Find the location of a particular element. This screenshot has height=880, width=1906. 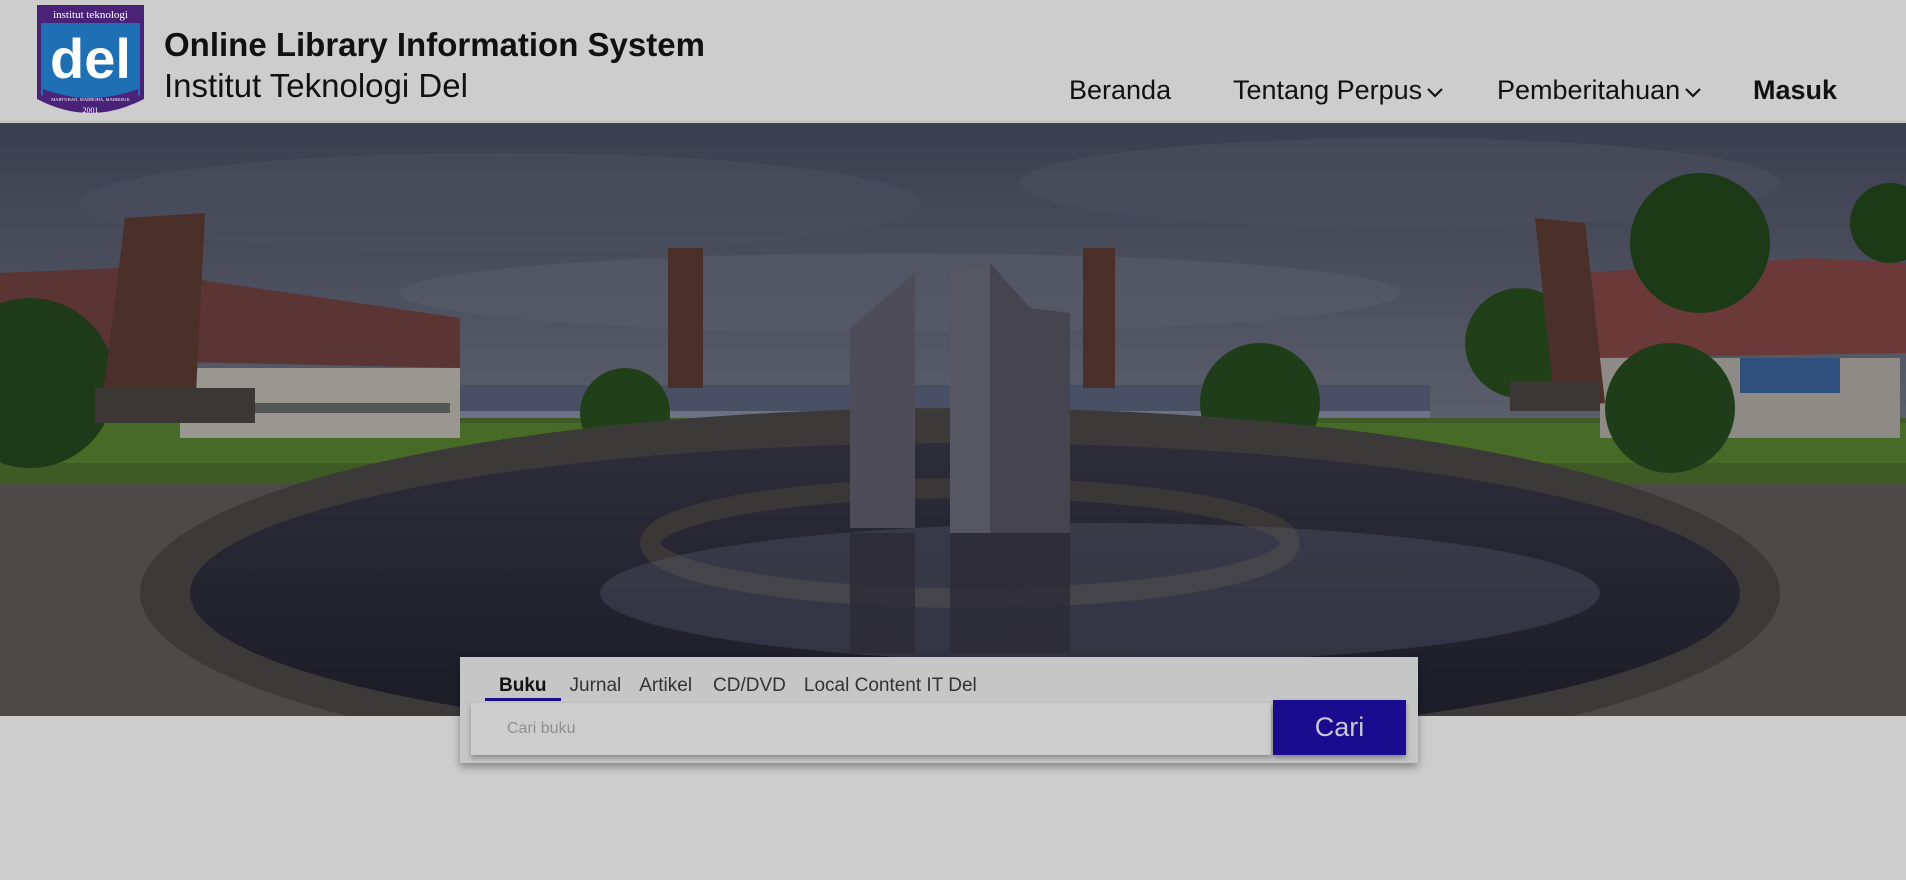

nav-tentang-perpus-label: Tentang Perpus is located at coordinates (1328, 89).